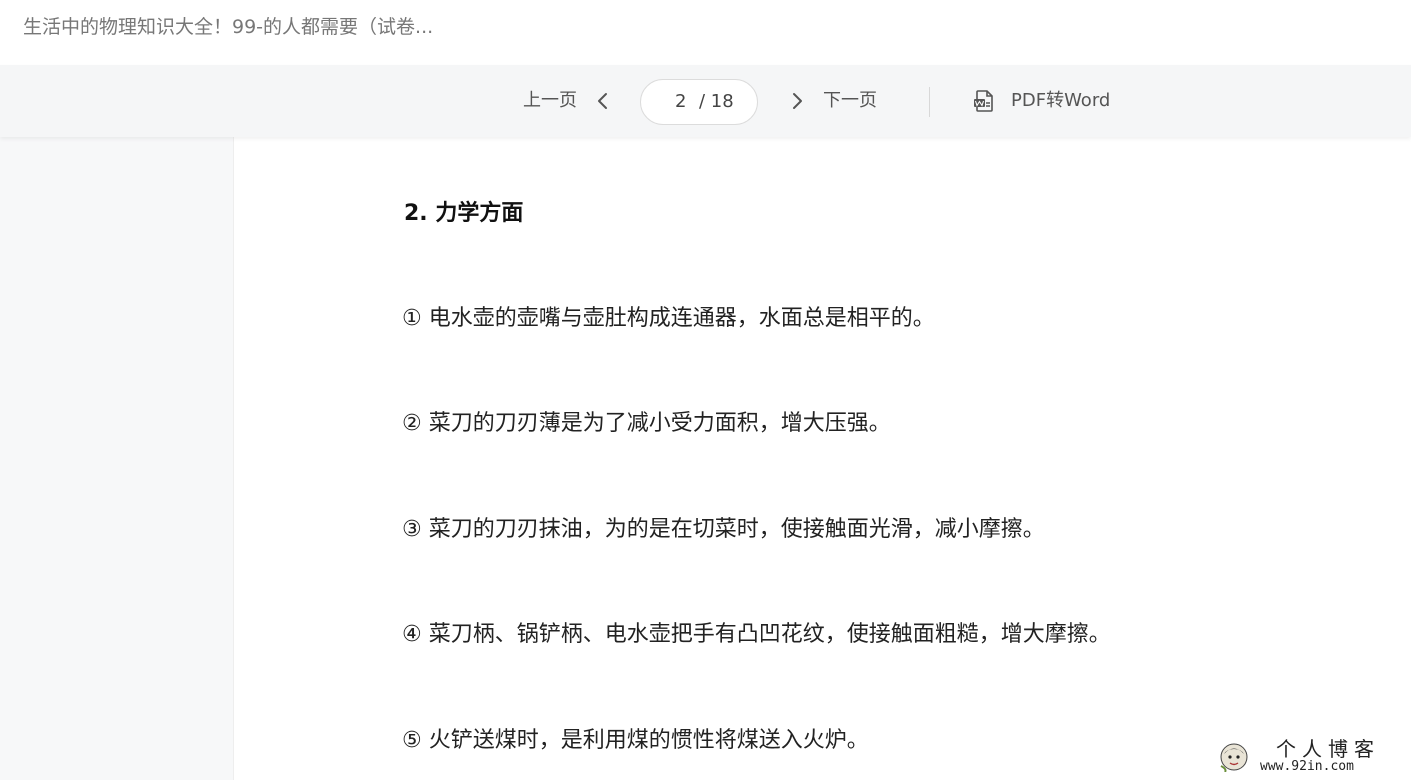 The image size is (1411, 780). What do you see at coordinates (1328, 749) in the screenshot?
I see `watermark-title: 个人博客` at bounding box center [1328, 749].